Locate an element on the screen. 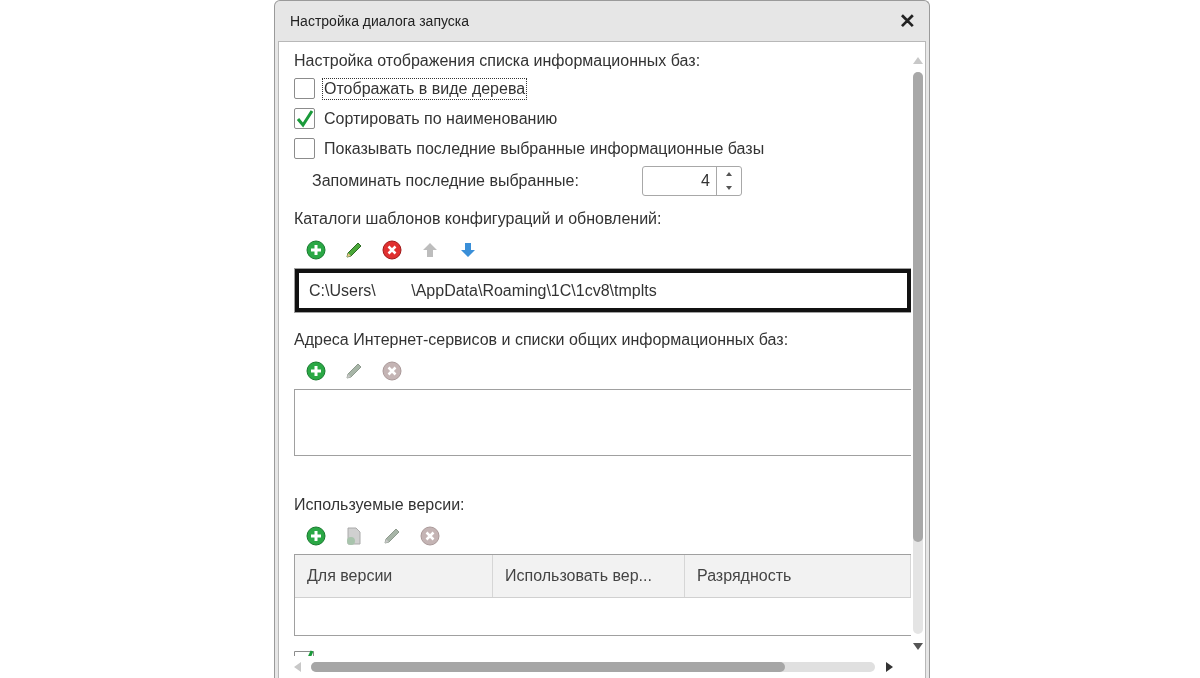 Image resolution: width=1200 pixels, height=678 pixels. arrow-up-icon is located at coordinates (430, 250).